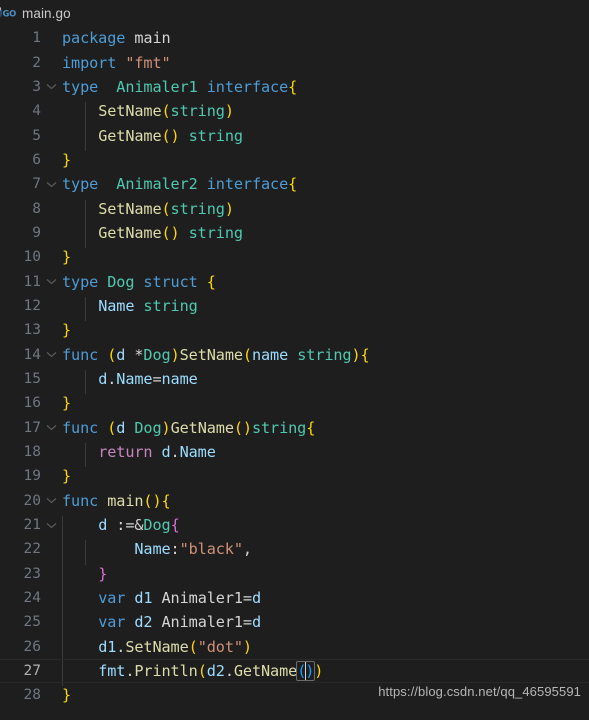 This screenshot has height=720, width=589. What do you see at coordinates (32, 476) in the screenshot?
I see `line-number: 19` at bounding box center [32, 476].